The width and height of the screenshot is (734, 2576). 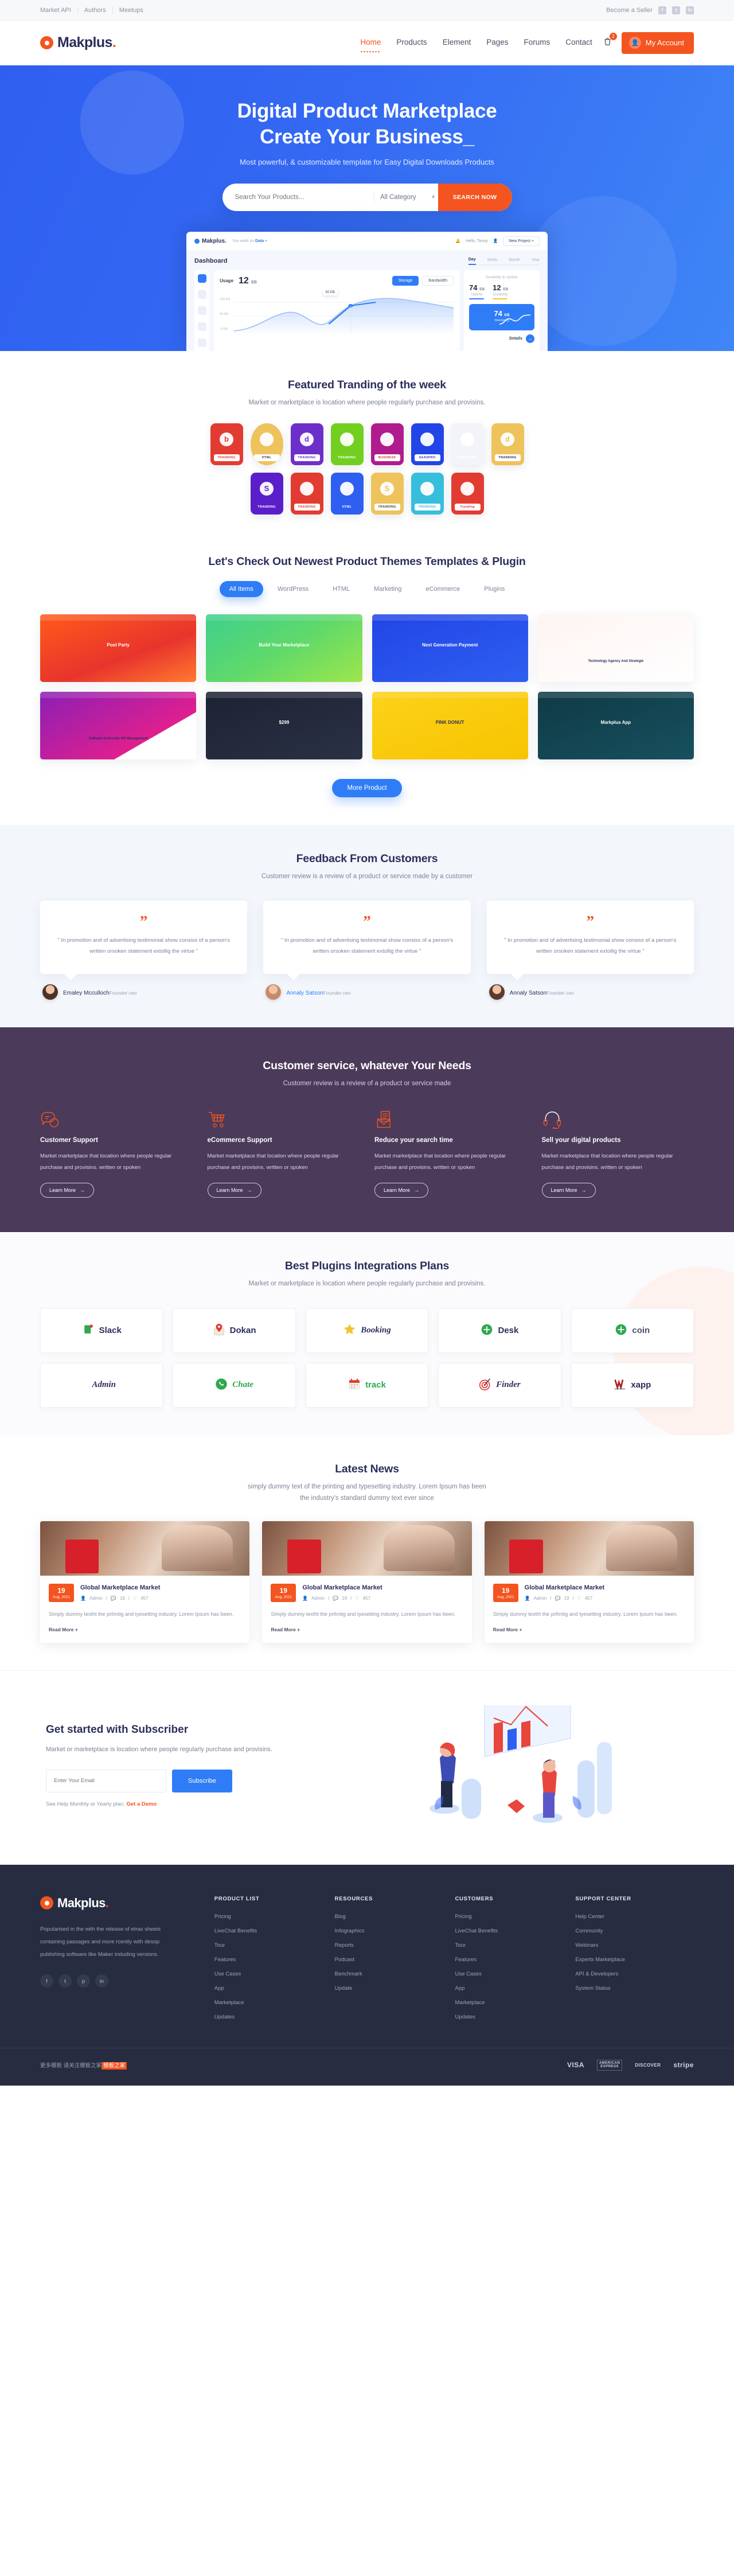 What do you see at coordinates (634, 1917) in the screenshot?
I see `footer-link: Help Center` at bounding box center [634, 1917].